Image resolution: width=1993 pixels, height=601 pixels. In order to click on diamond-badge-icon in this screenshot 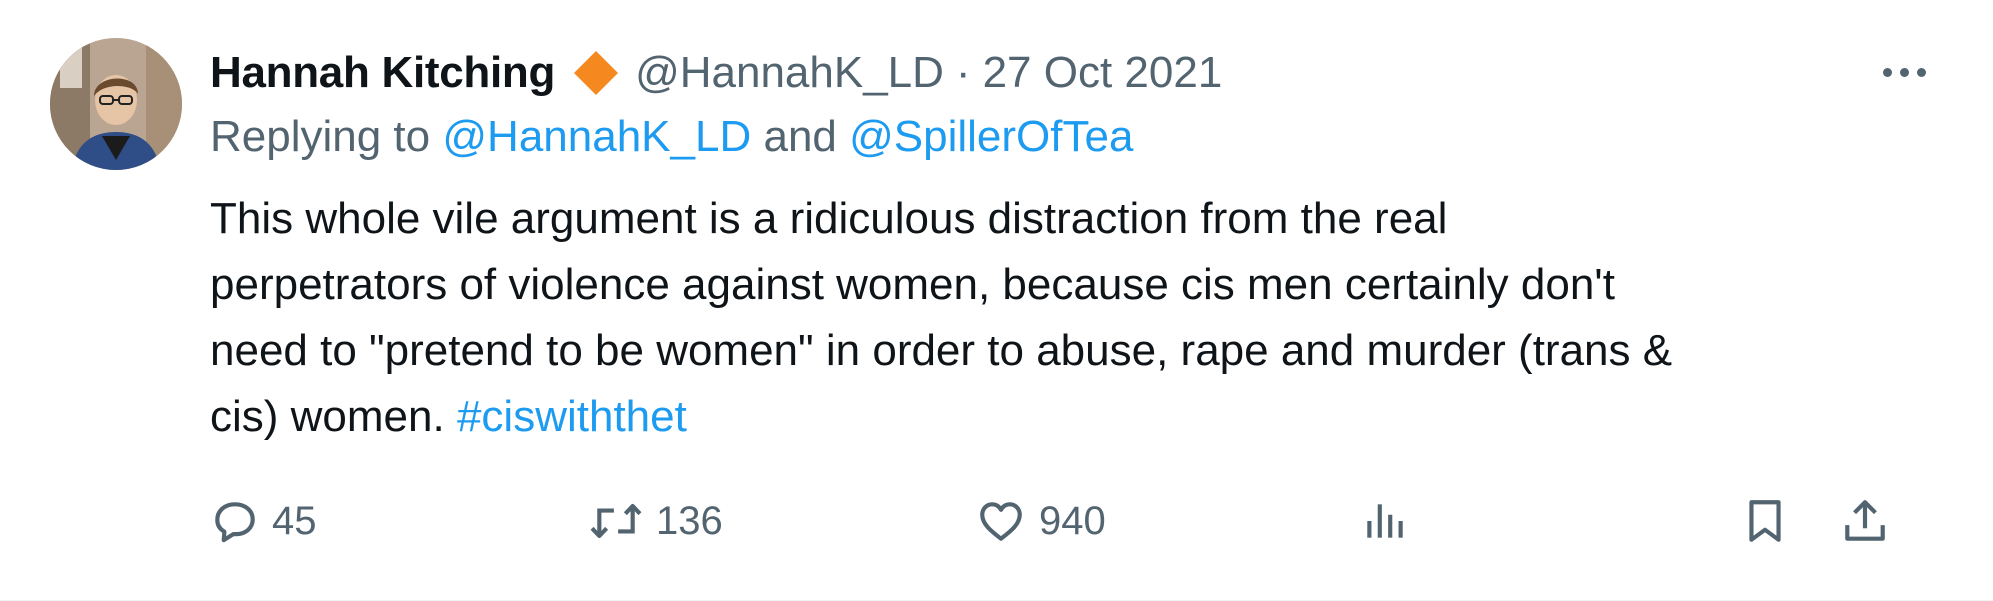, I will do `click(596, 73)`.